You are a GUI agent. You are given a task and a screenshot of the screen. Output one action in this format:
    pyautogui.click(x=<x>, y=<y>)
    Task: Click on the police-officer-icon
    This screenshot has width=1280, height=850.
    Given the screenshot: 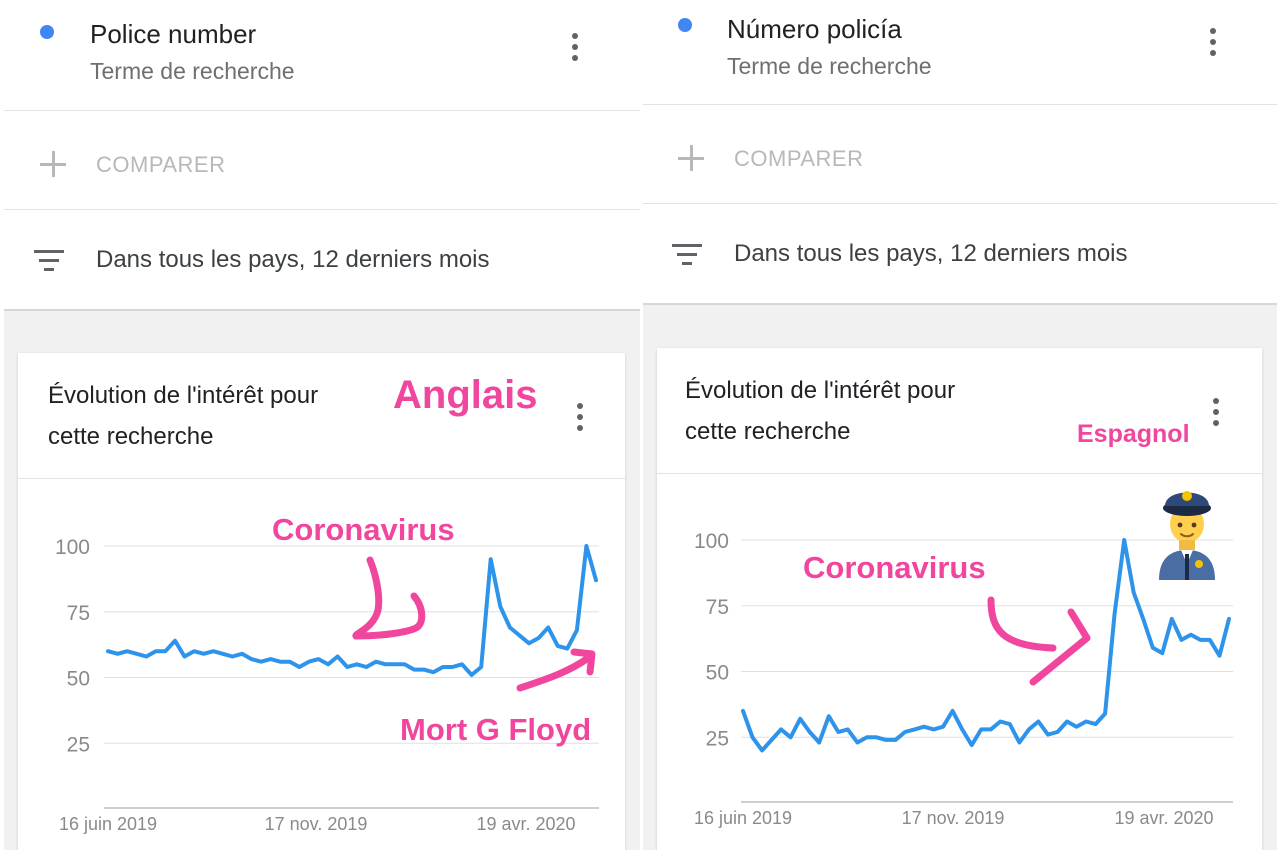 What is the action you would take?
    pyautogui.click(x=1187, y=535)
    